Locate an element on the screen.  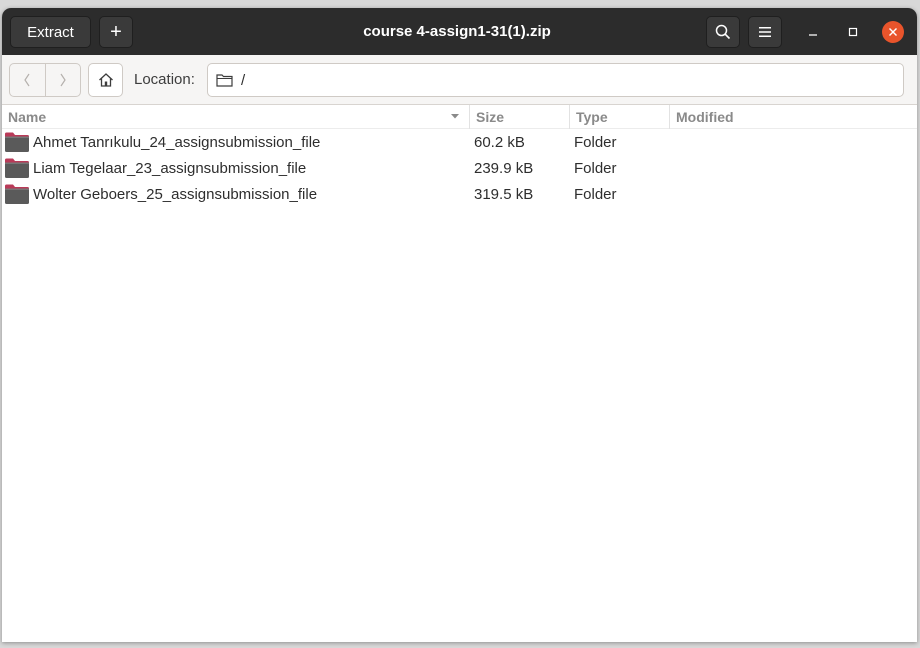
file-name-cell: Ahmet Tanrıkulu_24_assignsubmission_file is located at coordinates (162, 142).